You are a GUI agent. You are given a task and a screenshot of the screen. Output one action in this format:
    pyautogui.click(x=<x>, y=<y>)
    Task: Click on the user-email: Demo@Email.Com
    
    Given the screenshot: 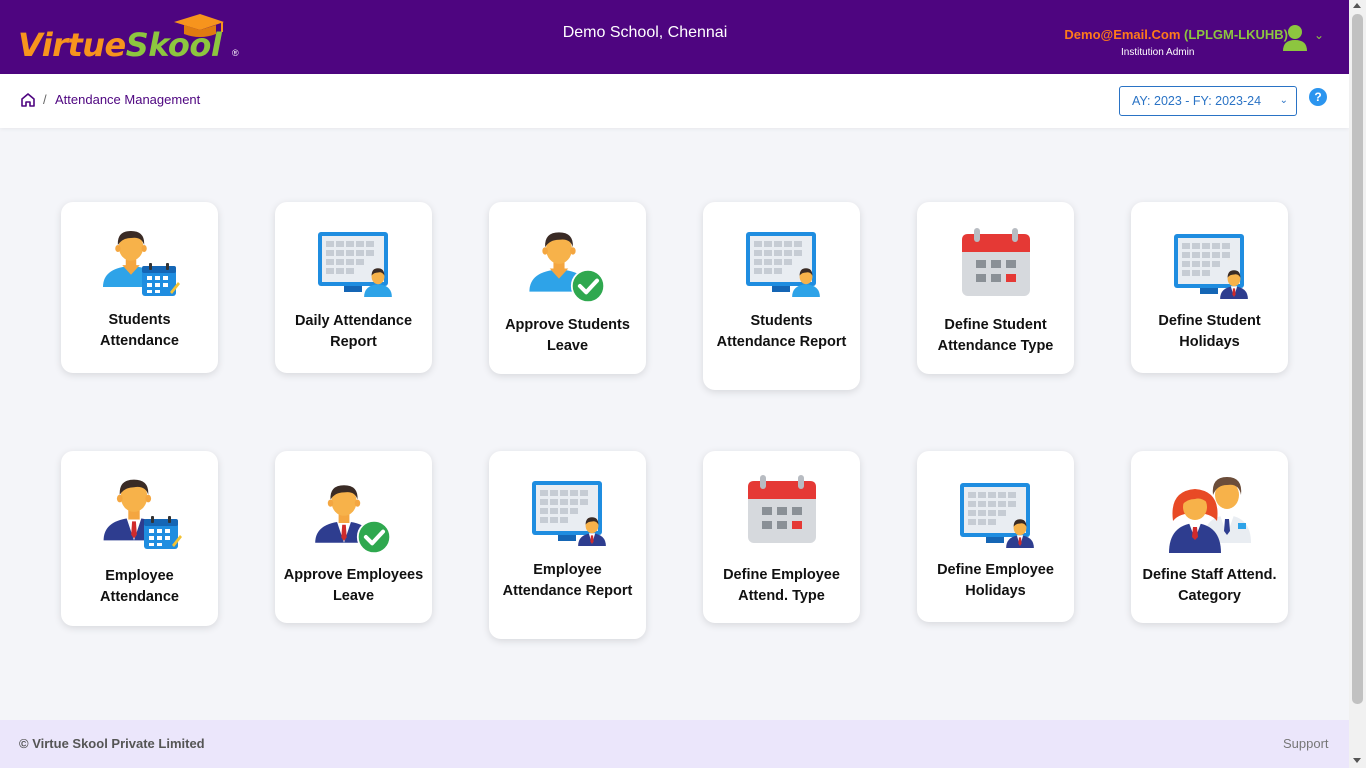 What is the action you would take?
    pyautogui.click(x=1122, y=34)
    